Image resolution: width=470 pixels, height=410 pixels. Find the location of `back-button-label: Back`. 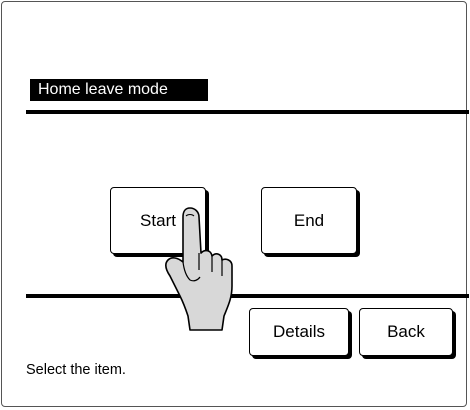

back-button-label: Back is located at coordinates (406, 331).